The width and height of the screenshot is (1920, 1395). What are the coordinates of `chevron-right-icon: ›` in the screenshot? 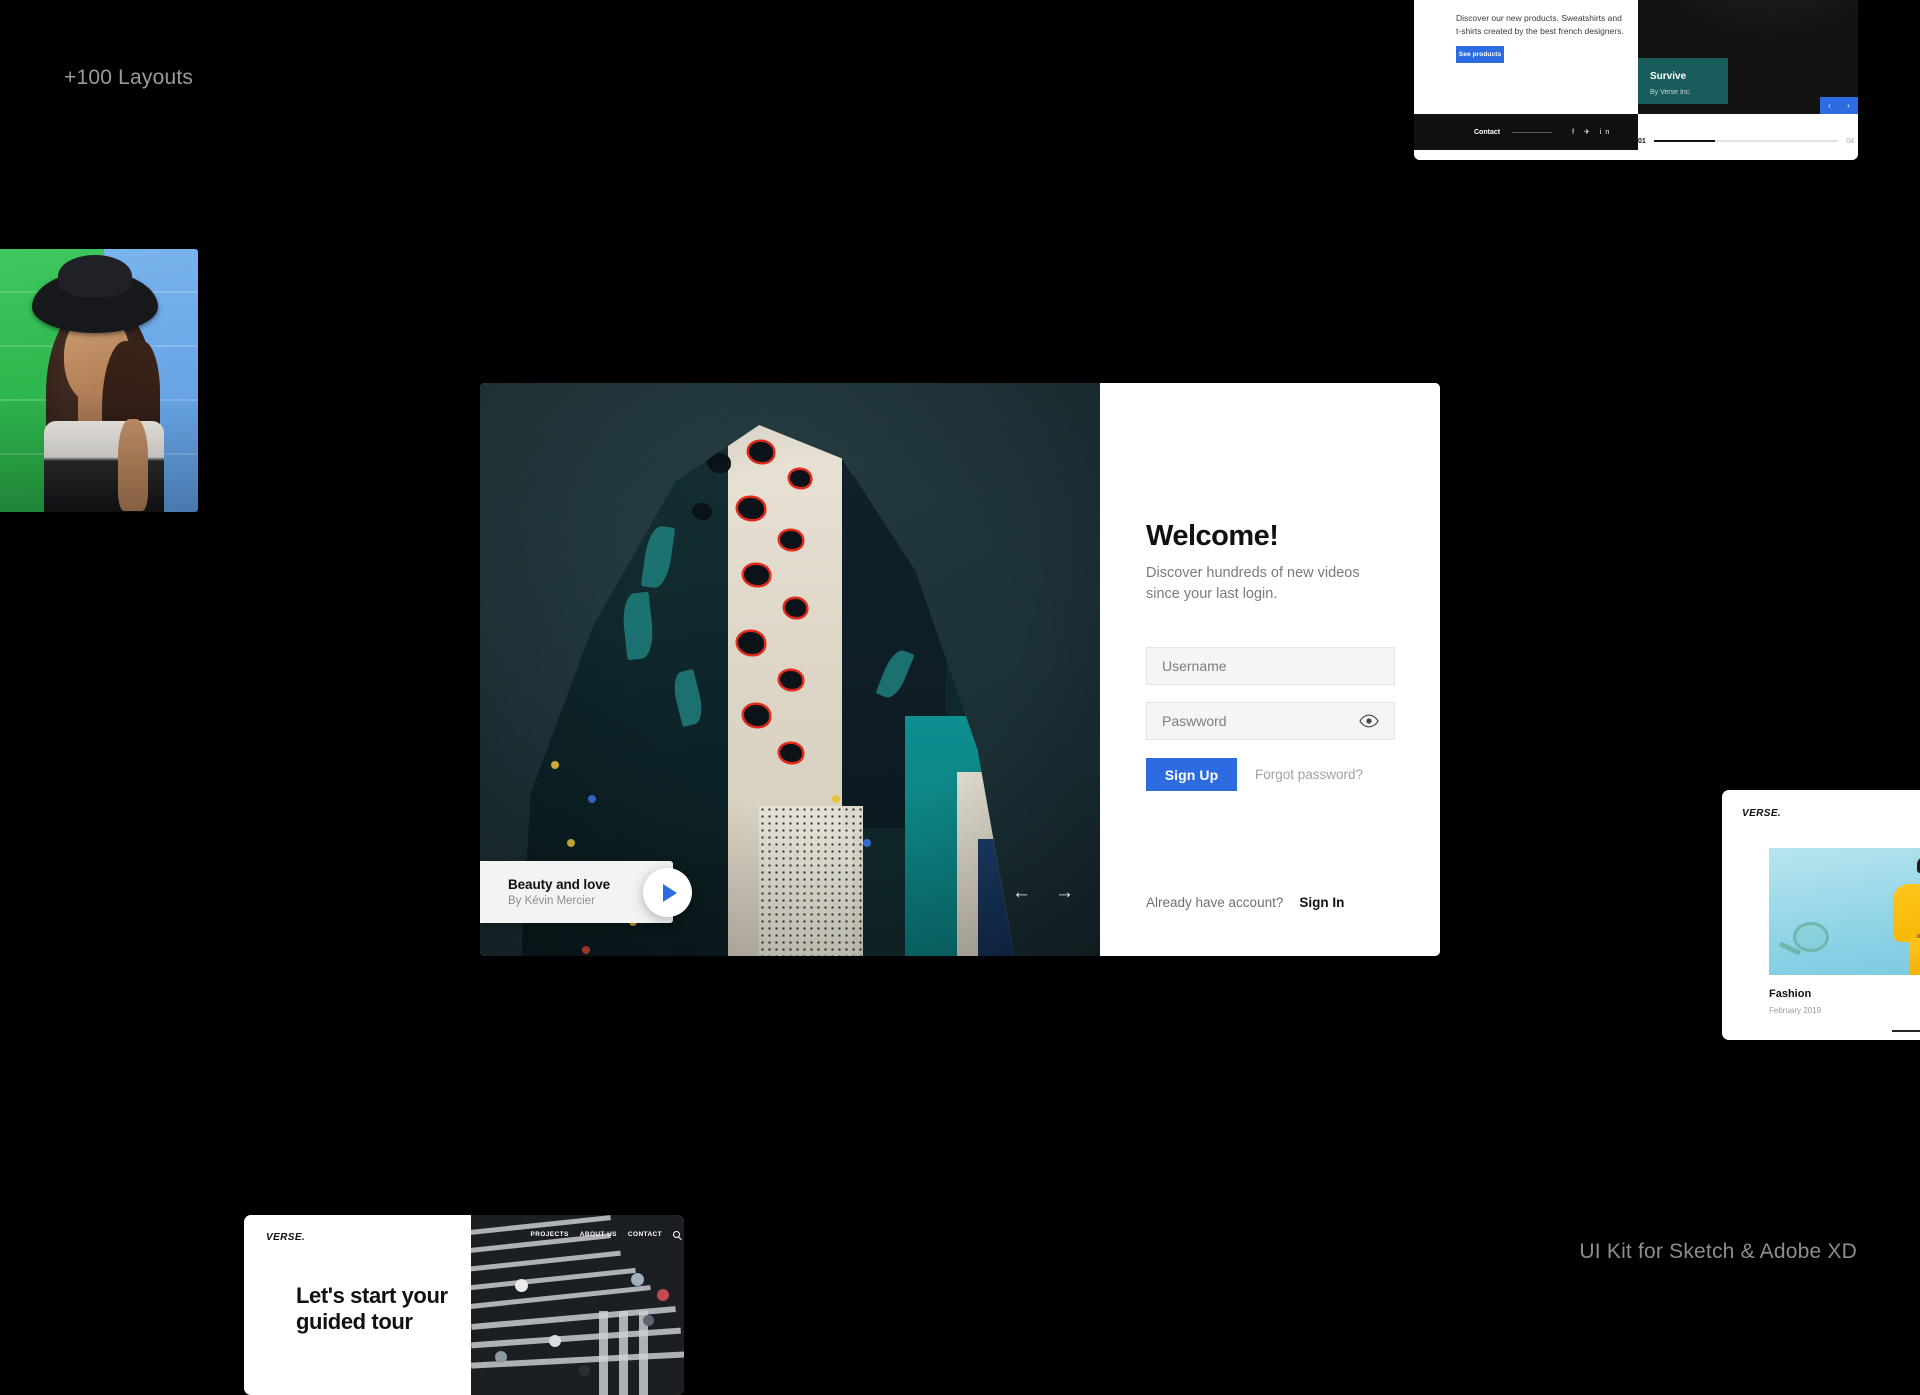 It's located at (1848, 105).